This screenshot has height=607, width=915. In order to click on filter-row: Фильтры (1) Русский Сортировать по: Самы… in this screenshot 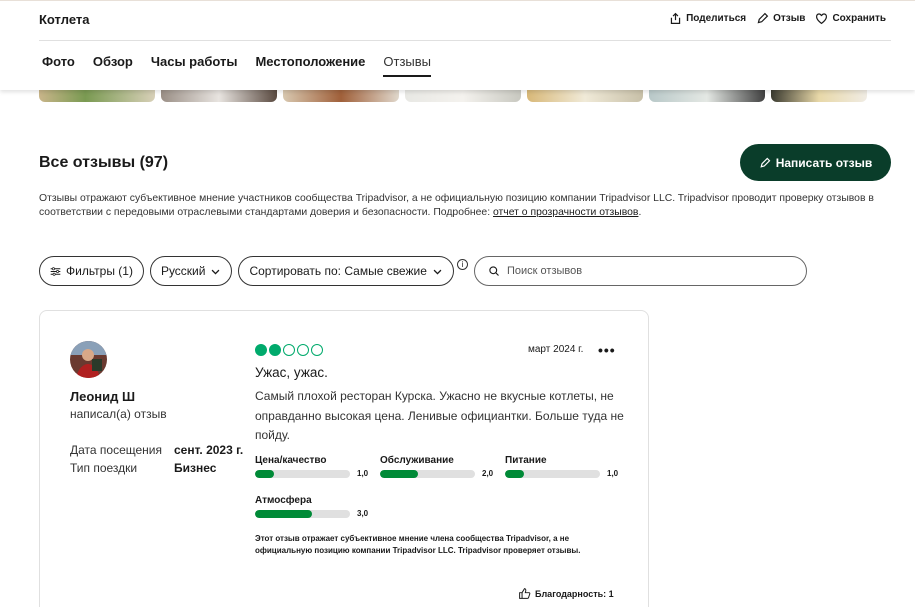, I will do `click(253, 271)`.